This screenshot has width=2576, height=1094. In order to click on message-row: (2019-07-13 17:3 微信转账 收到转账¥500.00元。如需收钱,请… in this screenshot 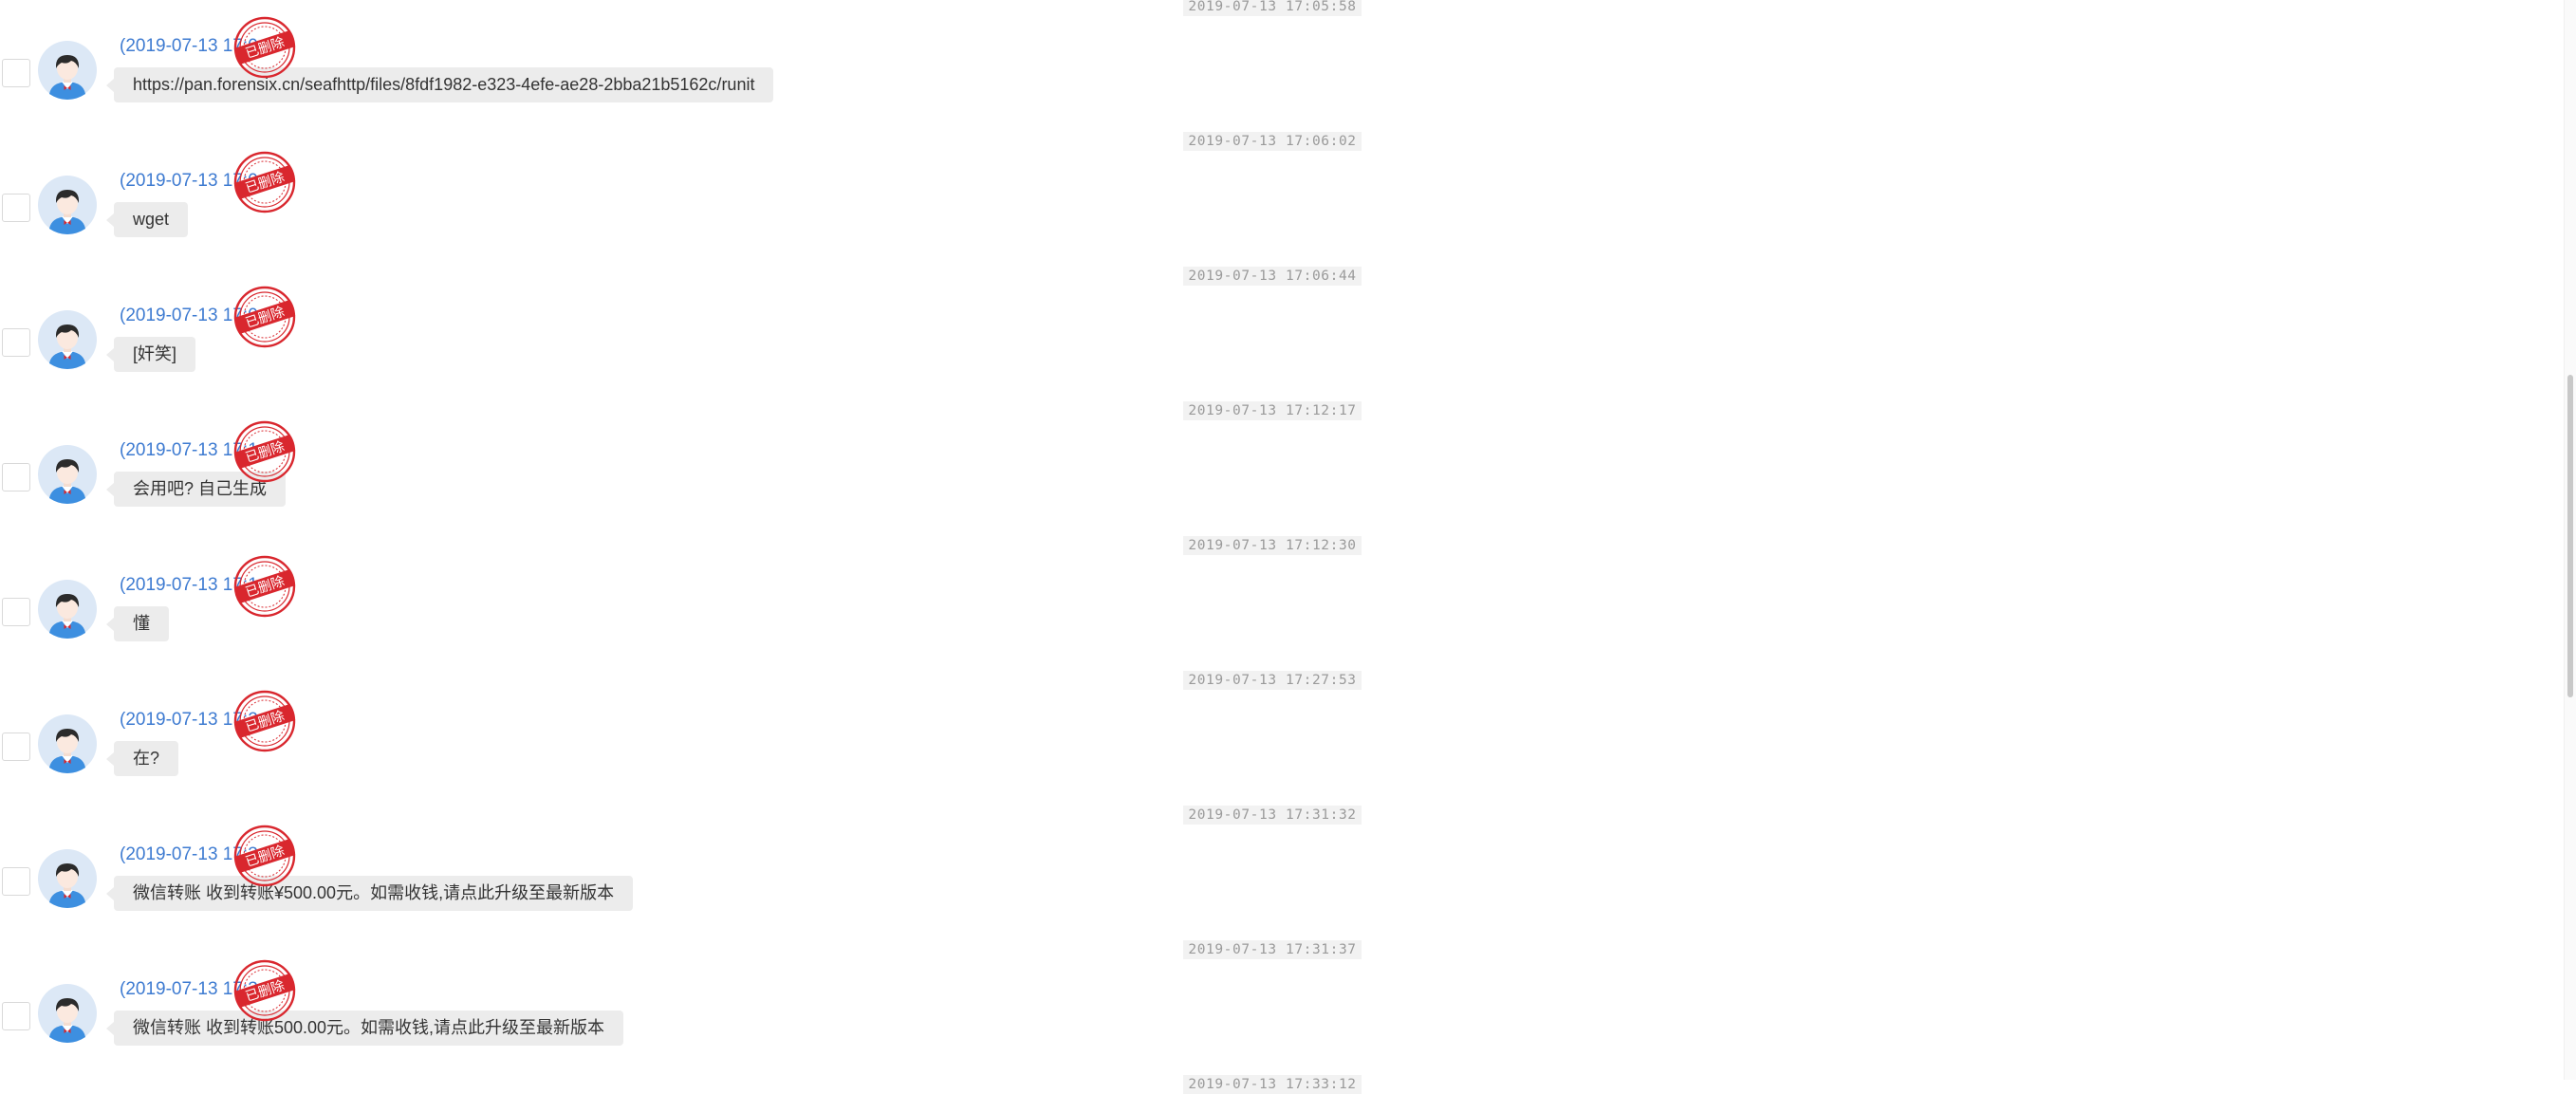, I will do `click(759, 883)`.